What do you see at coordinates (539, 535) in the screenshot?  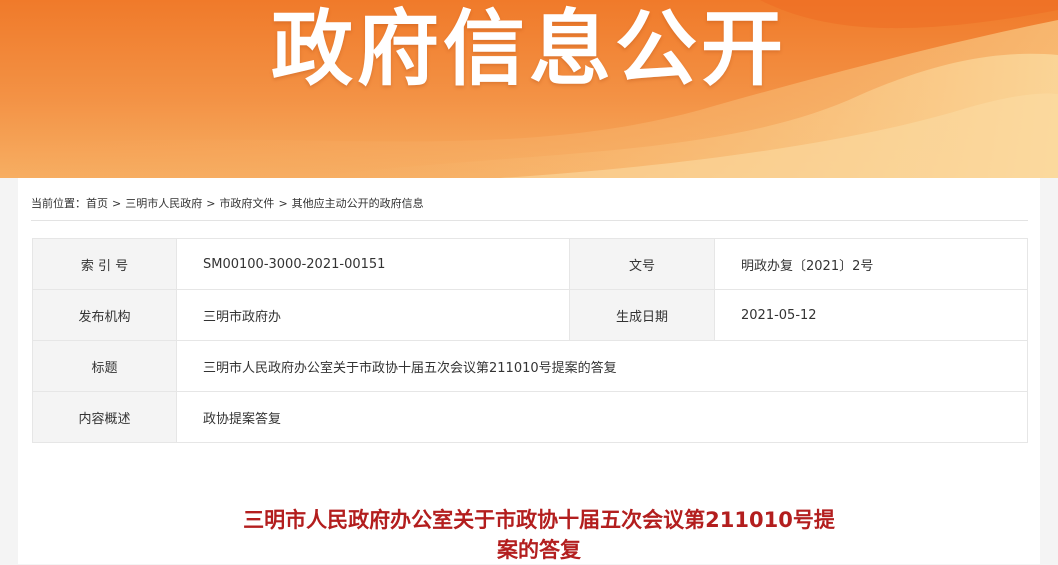 I see `article-title: 三明市人民政府办公室关于市政协十届五次会议第211010号提 案的答复` at bounding box center [539, 535].